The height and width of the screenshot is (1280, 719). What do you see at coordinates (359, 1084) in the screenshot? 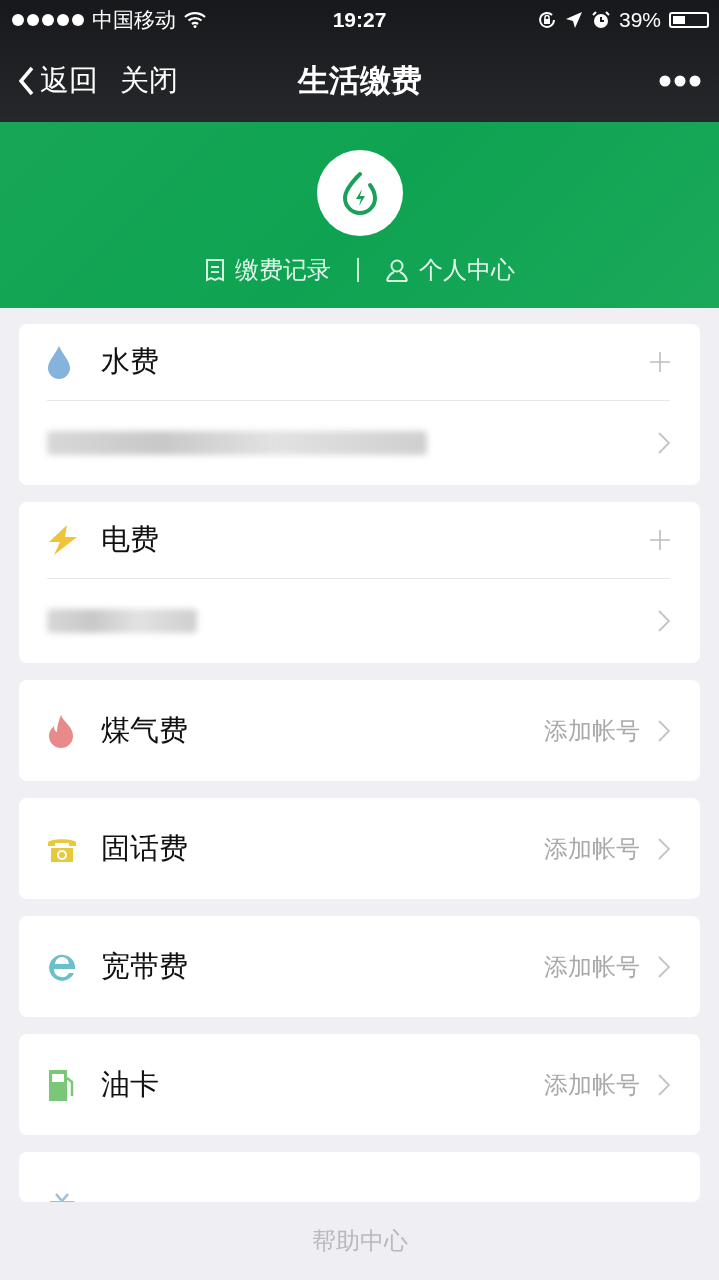
I see `bill-row: 油卡 添加帐号` at bounding box center [359, 1084].